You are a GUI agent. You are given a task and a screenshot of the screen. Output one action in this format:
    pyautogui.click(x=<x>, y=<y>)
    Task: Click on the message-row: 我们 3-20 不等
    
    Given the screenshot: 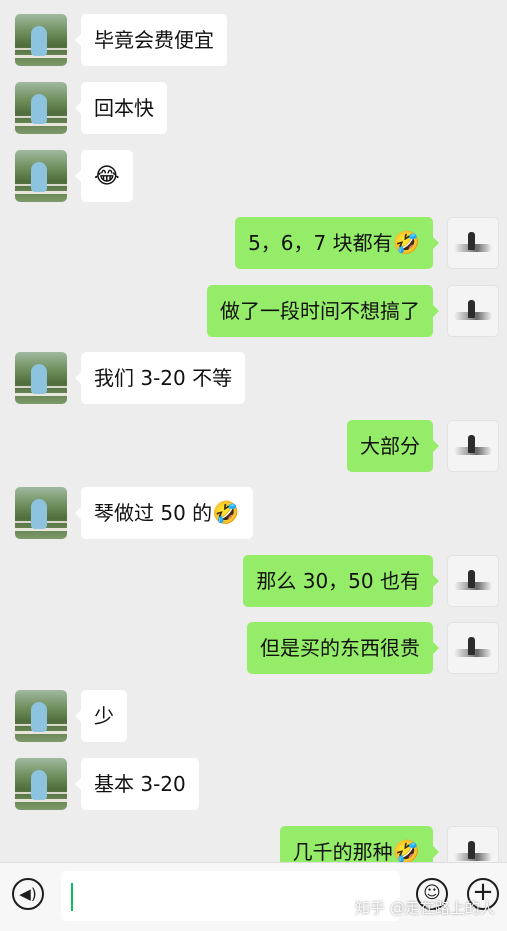 What is the action you would take?
    pyautogui.click(x=253, y=378)
    